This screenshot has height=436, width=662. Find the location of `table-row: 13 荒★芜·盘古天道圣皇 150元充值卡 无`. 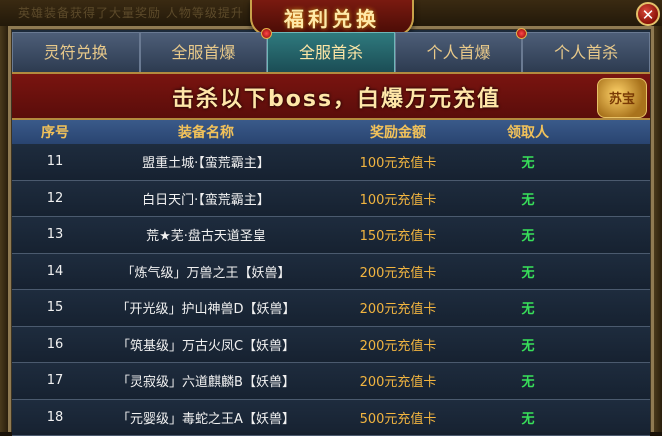

table-row: 13 荒★芜·盘古天道圣皇 150元充值卡 无 is located at coordinates (331, 235).